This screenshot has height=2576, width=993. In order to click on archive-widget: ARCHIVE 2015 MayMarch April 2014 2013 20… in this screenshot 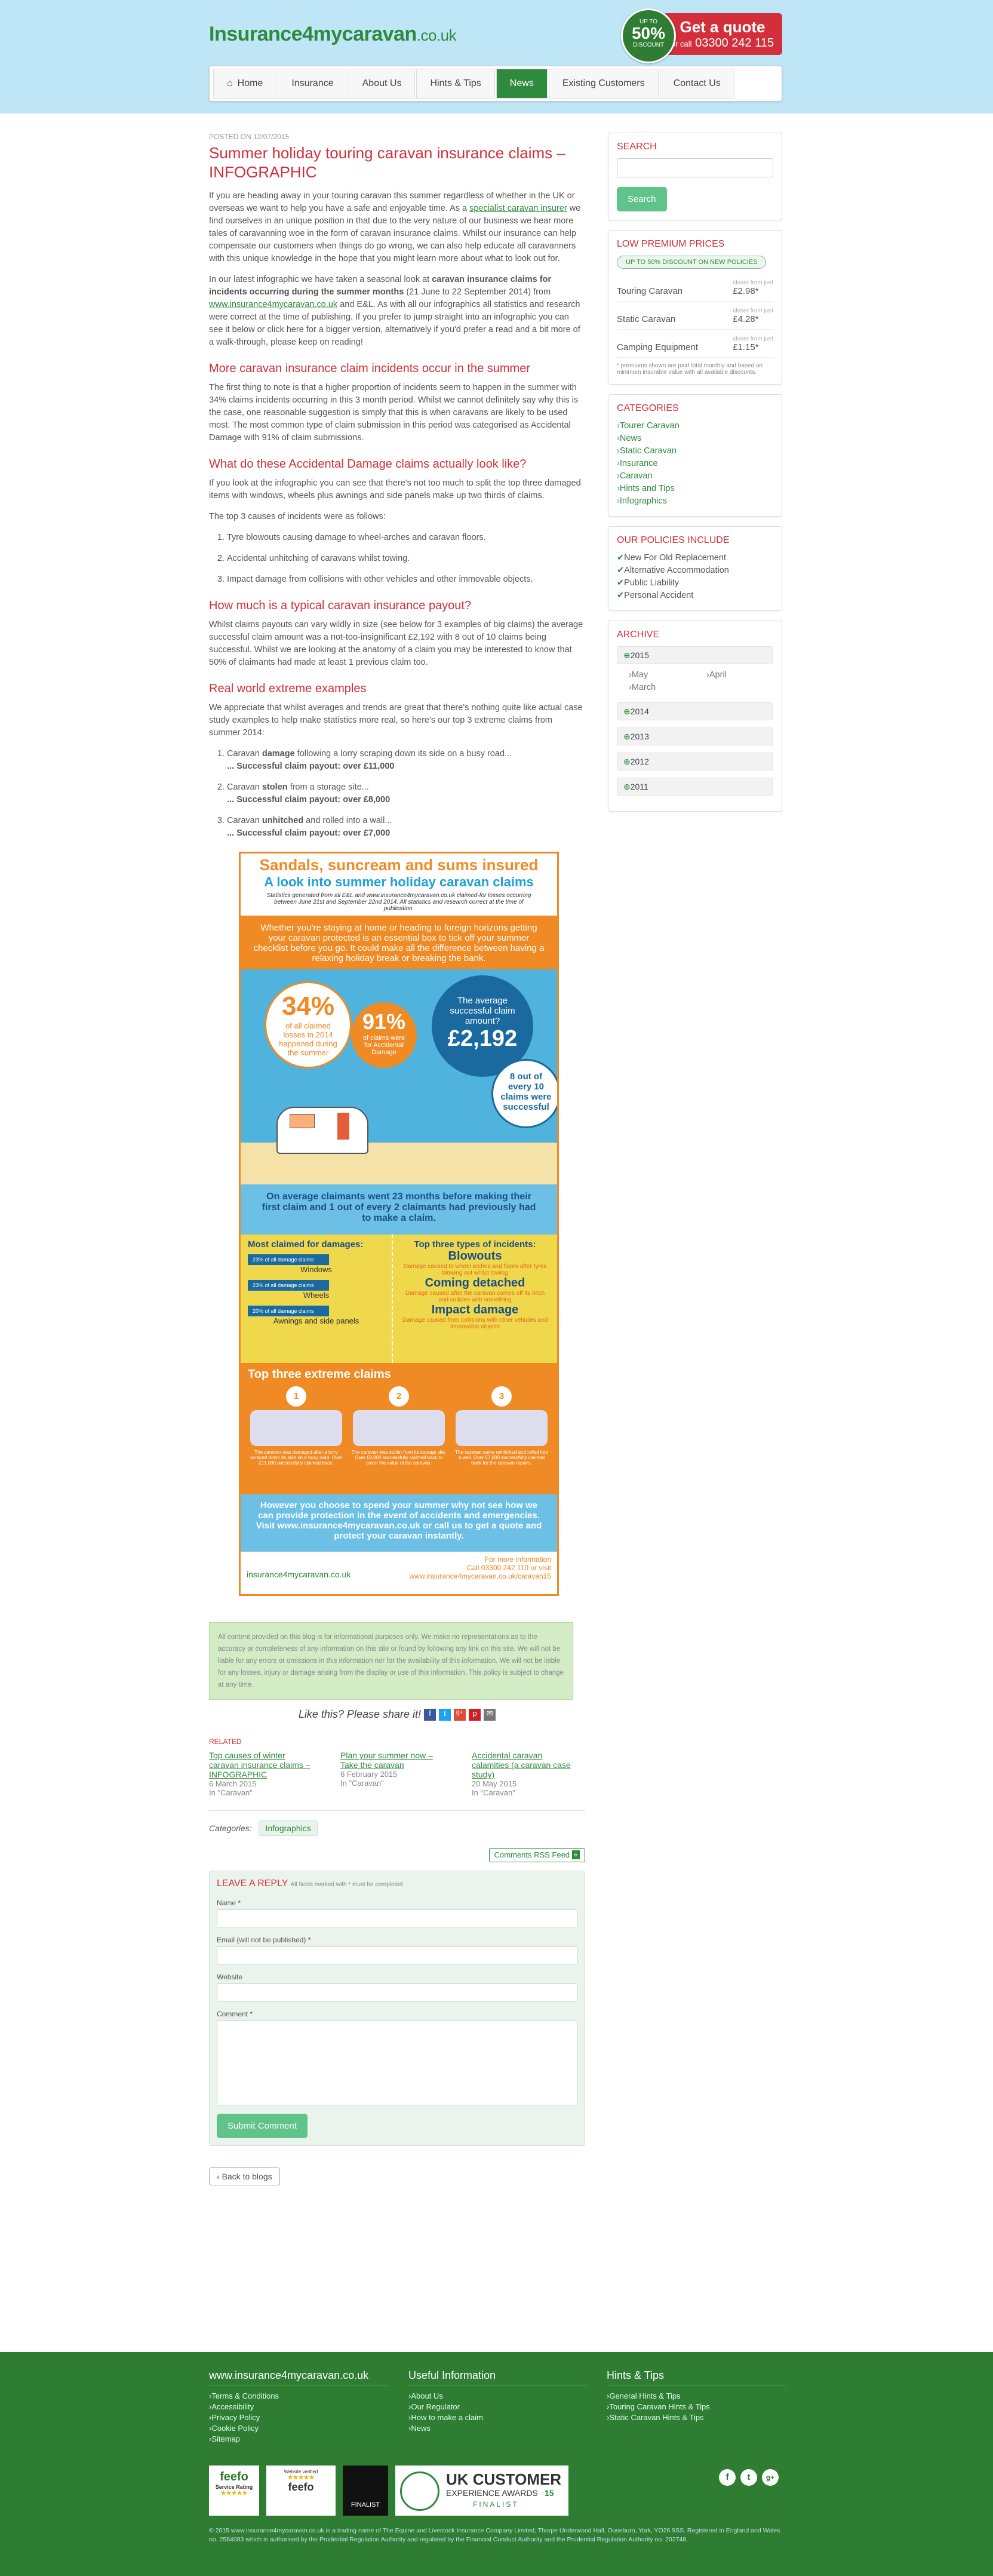, I will do `click(695, 716)`.